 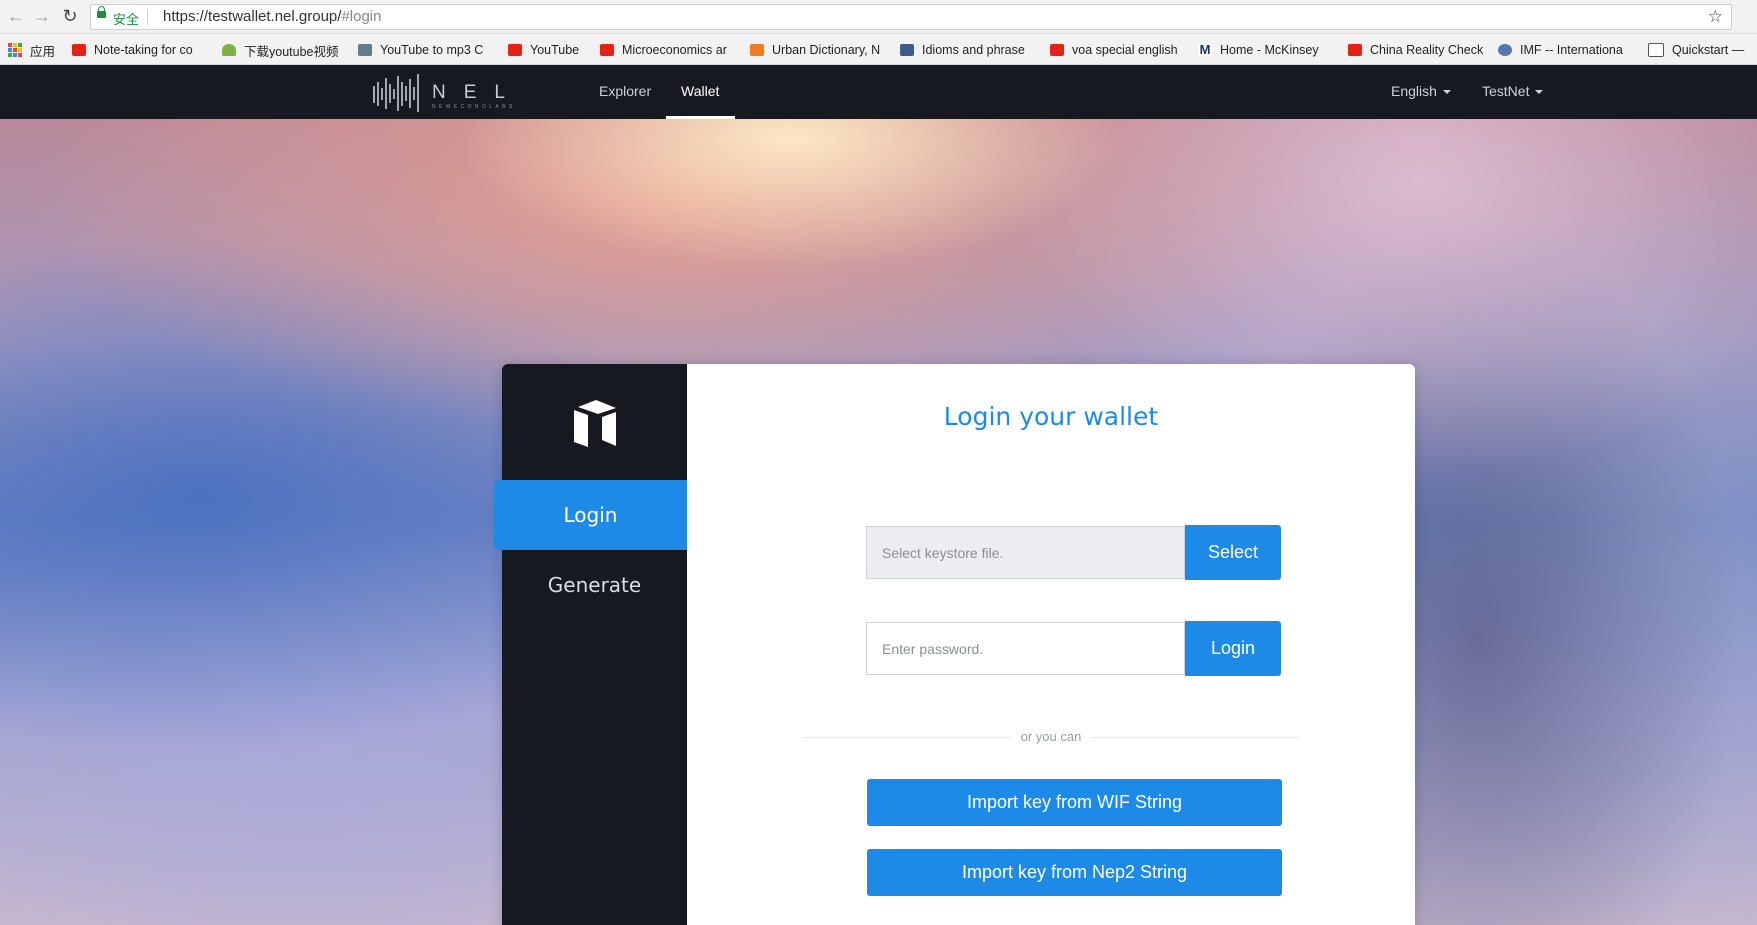 What do you see at coordinates (70, 16) in the screenshot?
I see `reload-icon: ↻` at bounding box center [70, 16].